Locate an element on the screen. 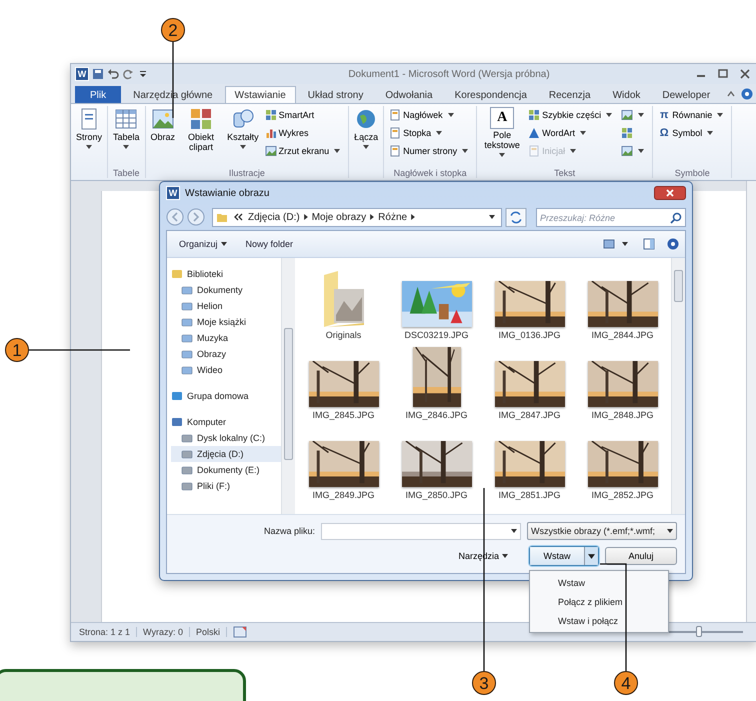 The image size is (756, 701). zoom-slider-thumb is located at coordinates (699, 631).